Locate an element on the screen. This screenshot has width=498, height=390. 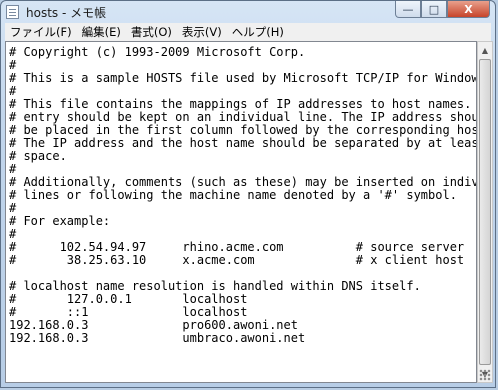
text-line: # 38.25.63.10 x.acme.com # x client host is located at coordinates (237, 260).